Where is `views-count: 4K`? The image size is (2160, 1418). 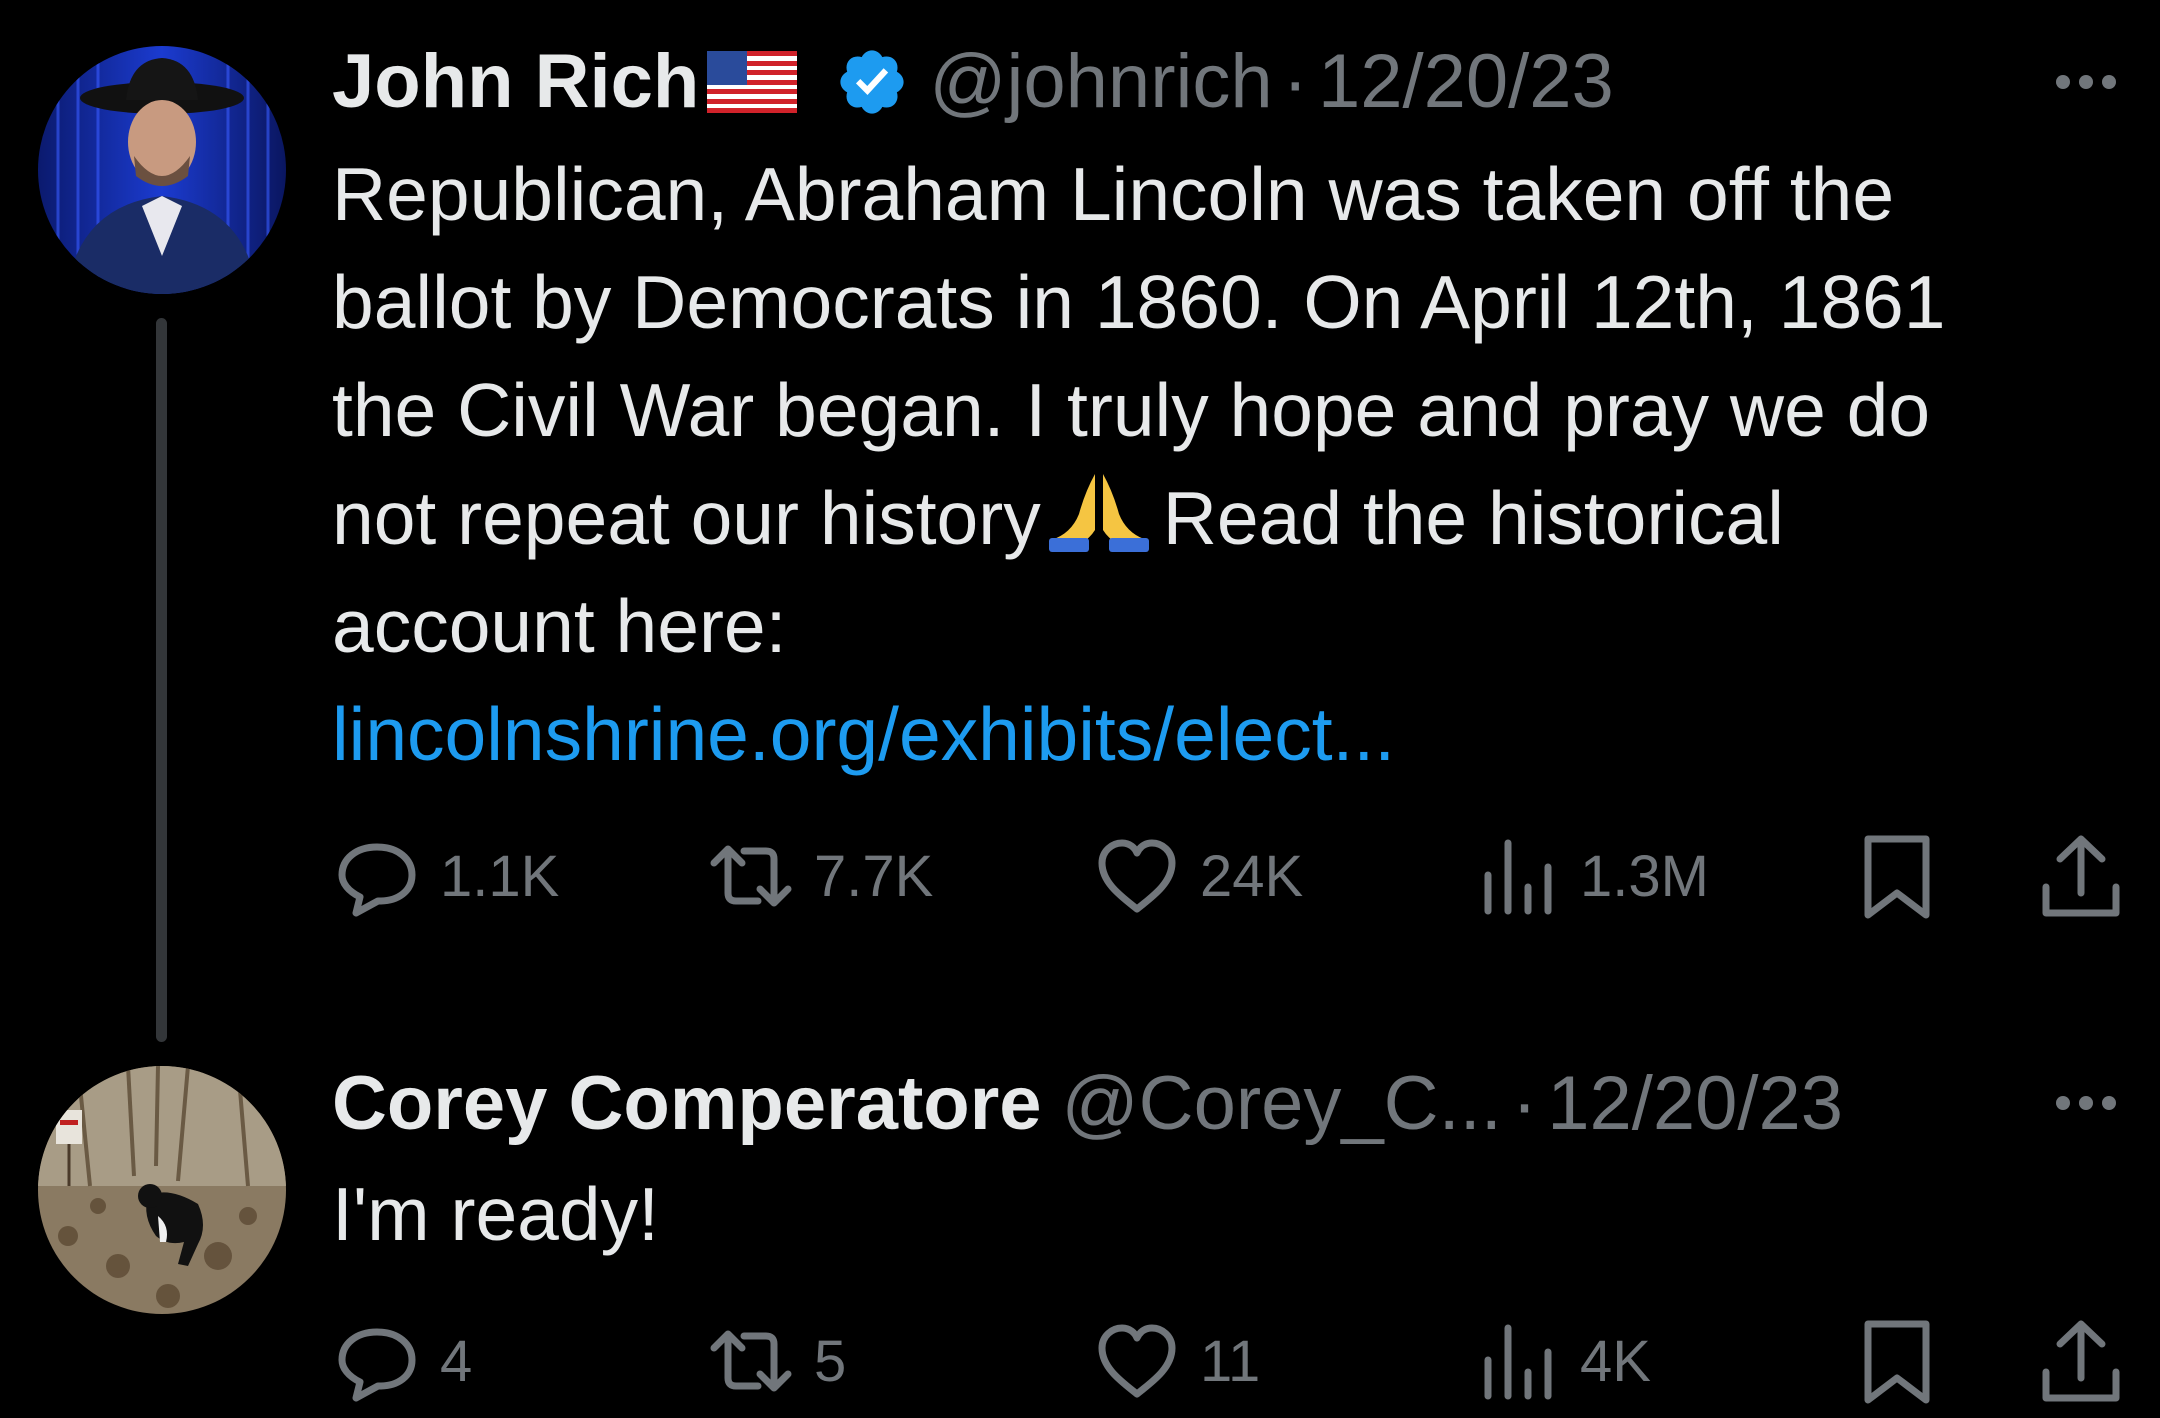
views-count: 4K is located at coordinates (1615, 1361).